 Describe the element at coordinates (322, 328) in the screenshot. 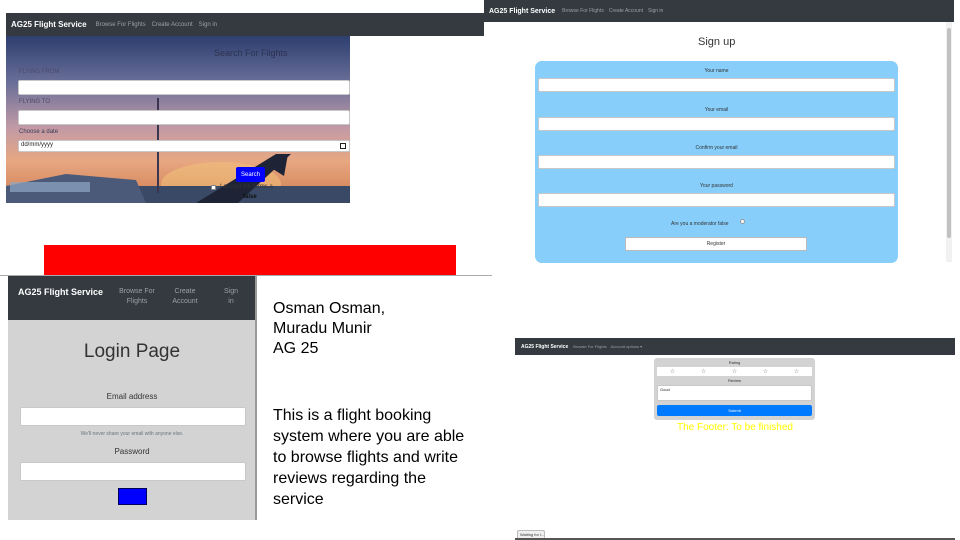

I see `author-line-2: Muradu Munir` at that location.